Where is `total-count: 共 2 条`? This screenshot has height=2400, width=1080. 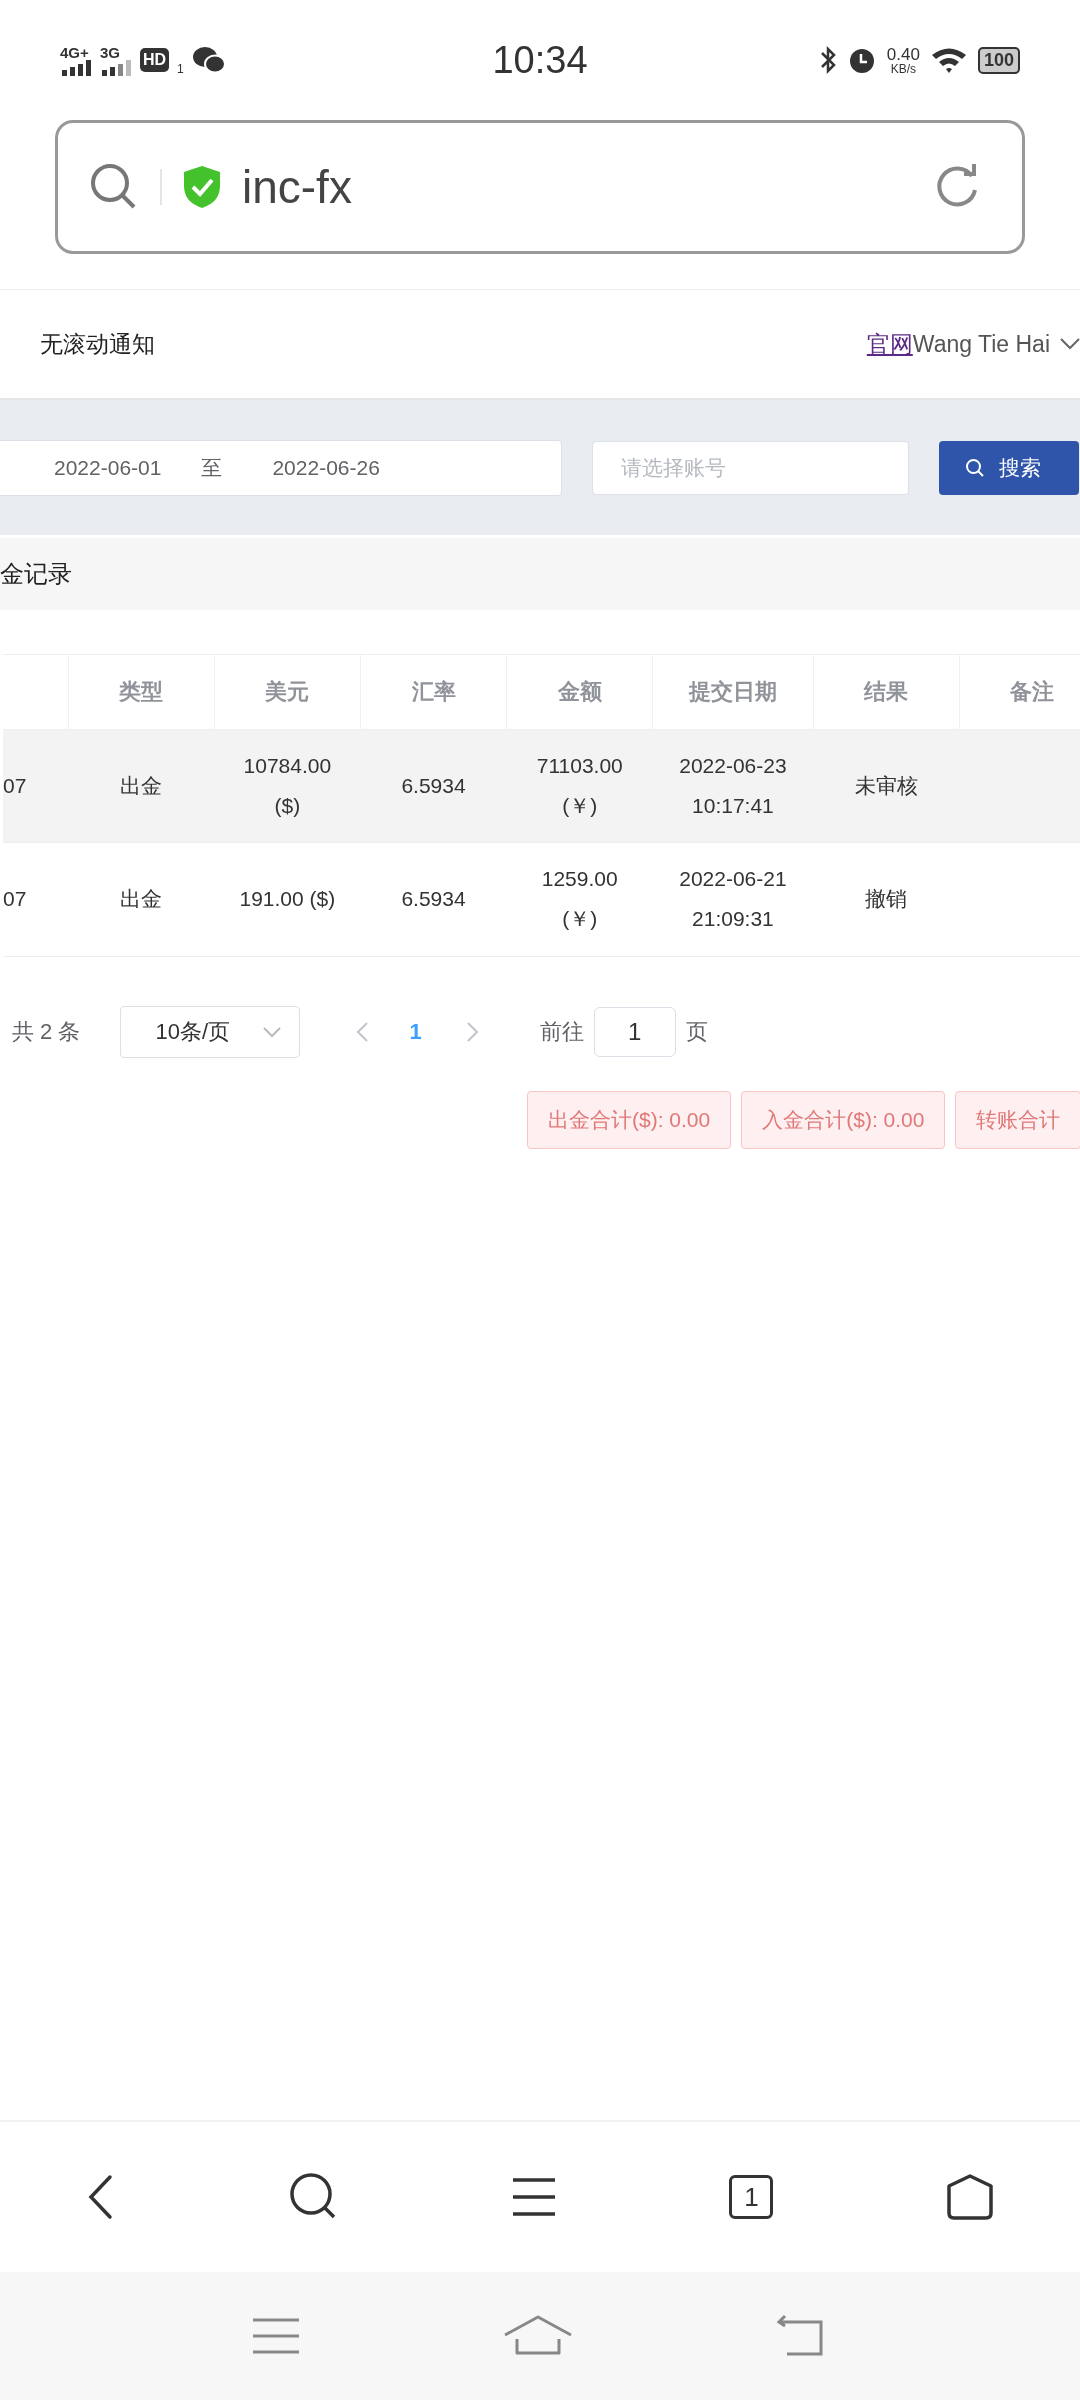
total-count: 共 2 条 is located at coordinates (46, 1031).